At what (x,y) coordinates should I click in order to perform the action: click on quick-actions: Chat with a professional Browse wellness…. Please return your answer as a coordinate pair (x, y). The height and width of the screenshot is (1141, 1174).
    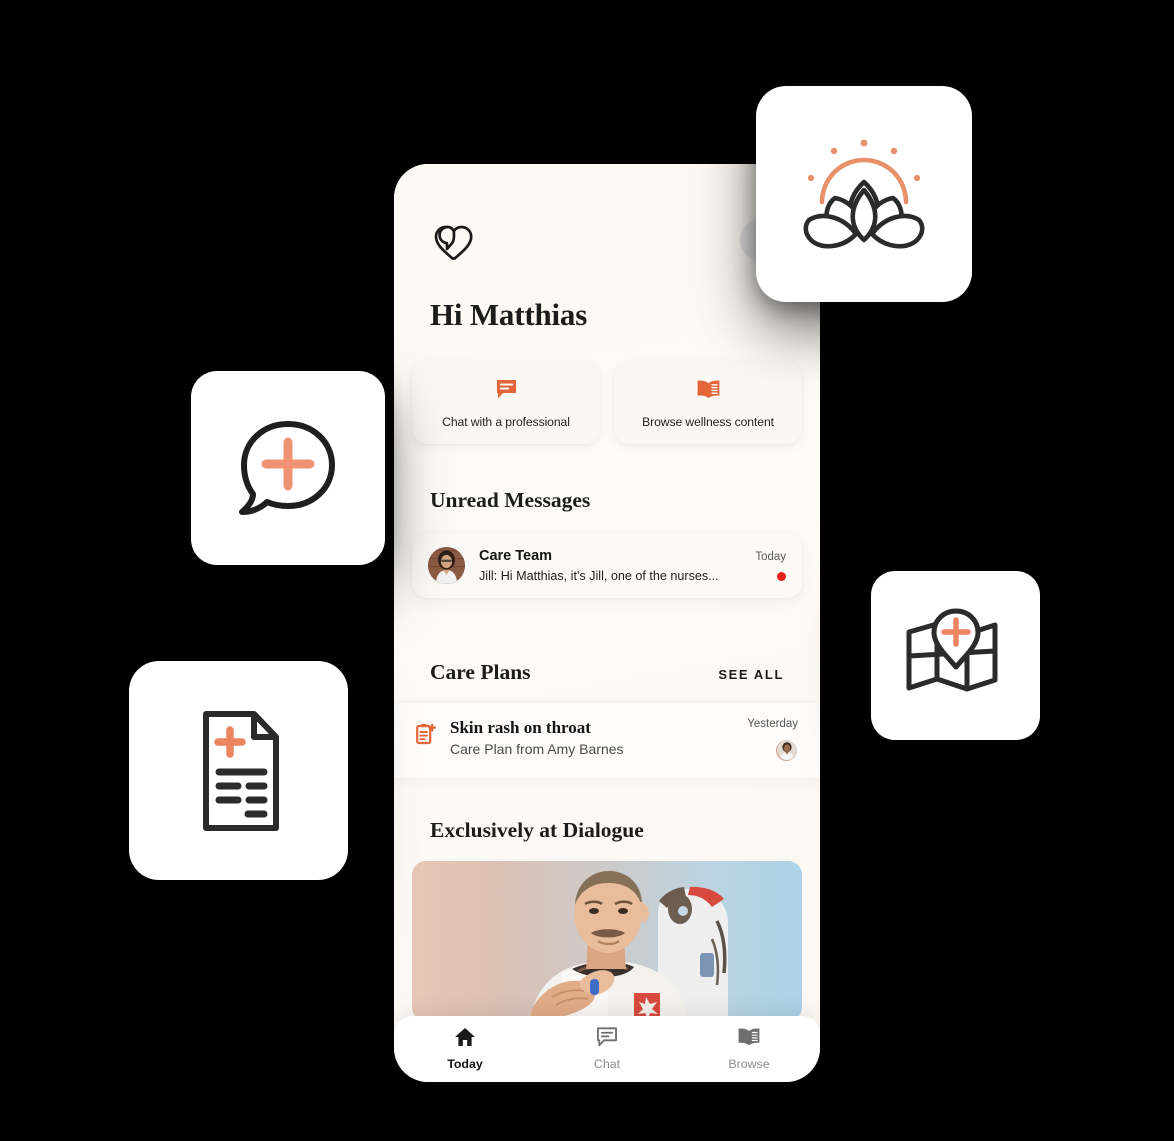
    Looking at the image, I should click on (607, 402).